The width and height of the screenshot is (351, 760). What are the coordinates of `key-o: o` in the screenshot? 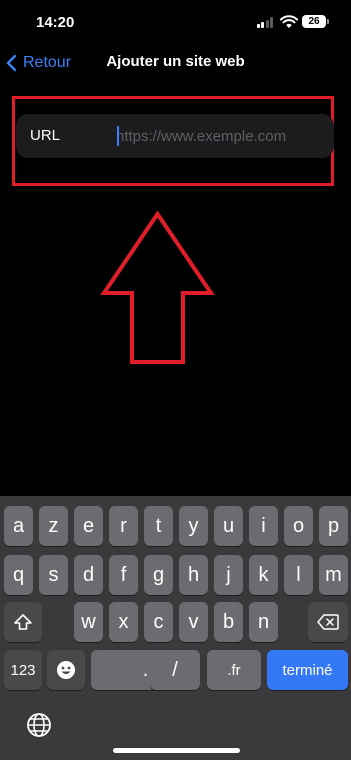 It's located at (298, 526).